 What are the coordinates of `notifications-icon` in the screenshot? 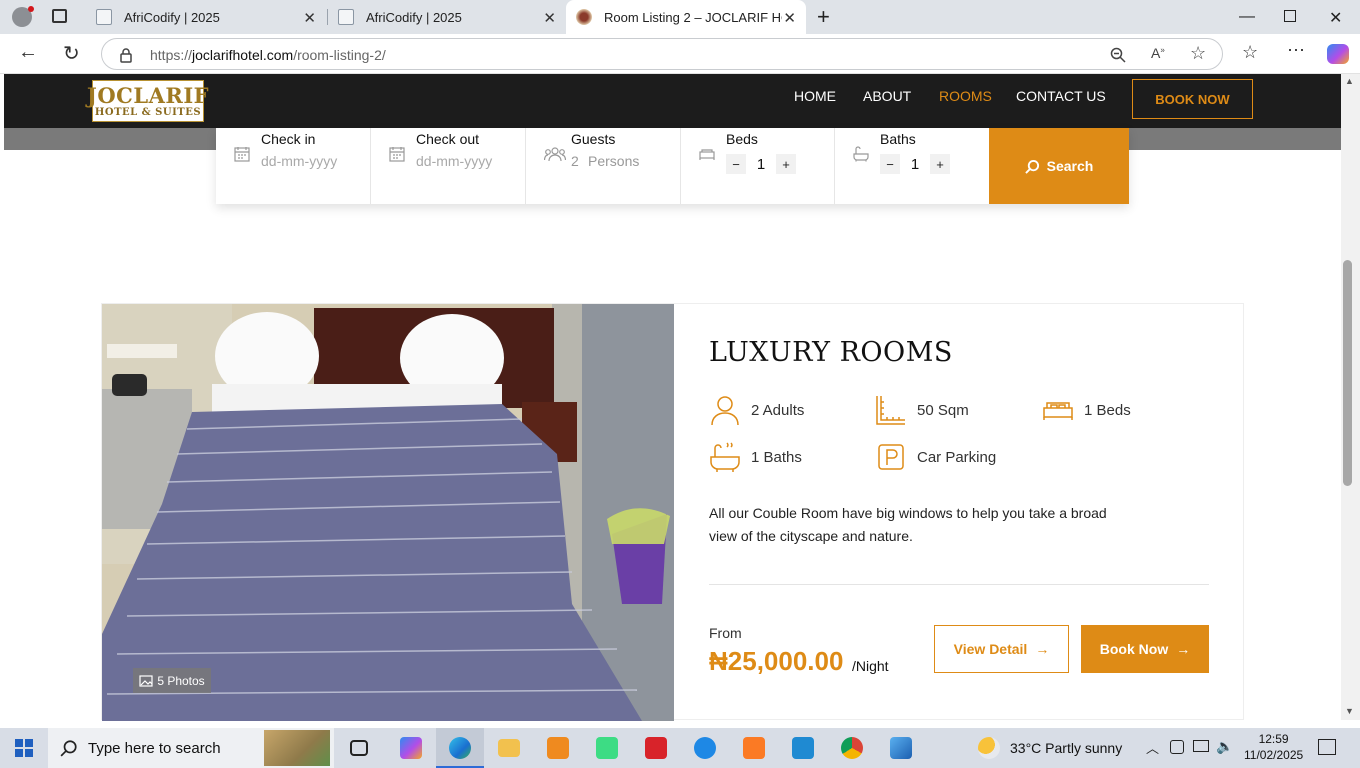 It's located at (1327, 747).